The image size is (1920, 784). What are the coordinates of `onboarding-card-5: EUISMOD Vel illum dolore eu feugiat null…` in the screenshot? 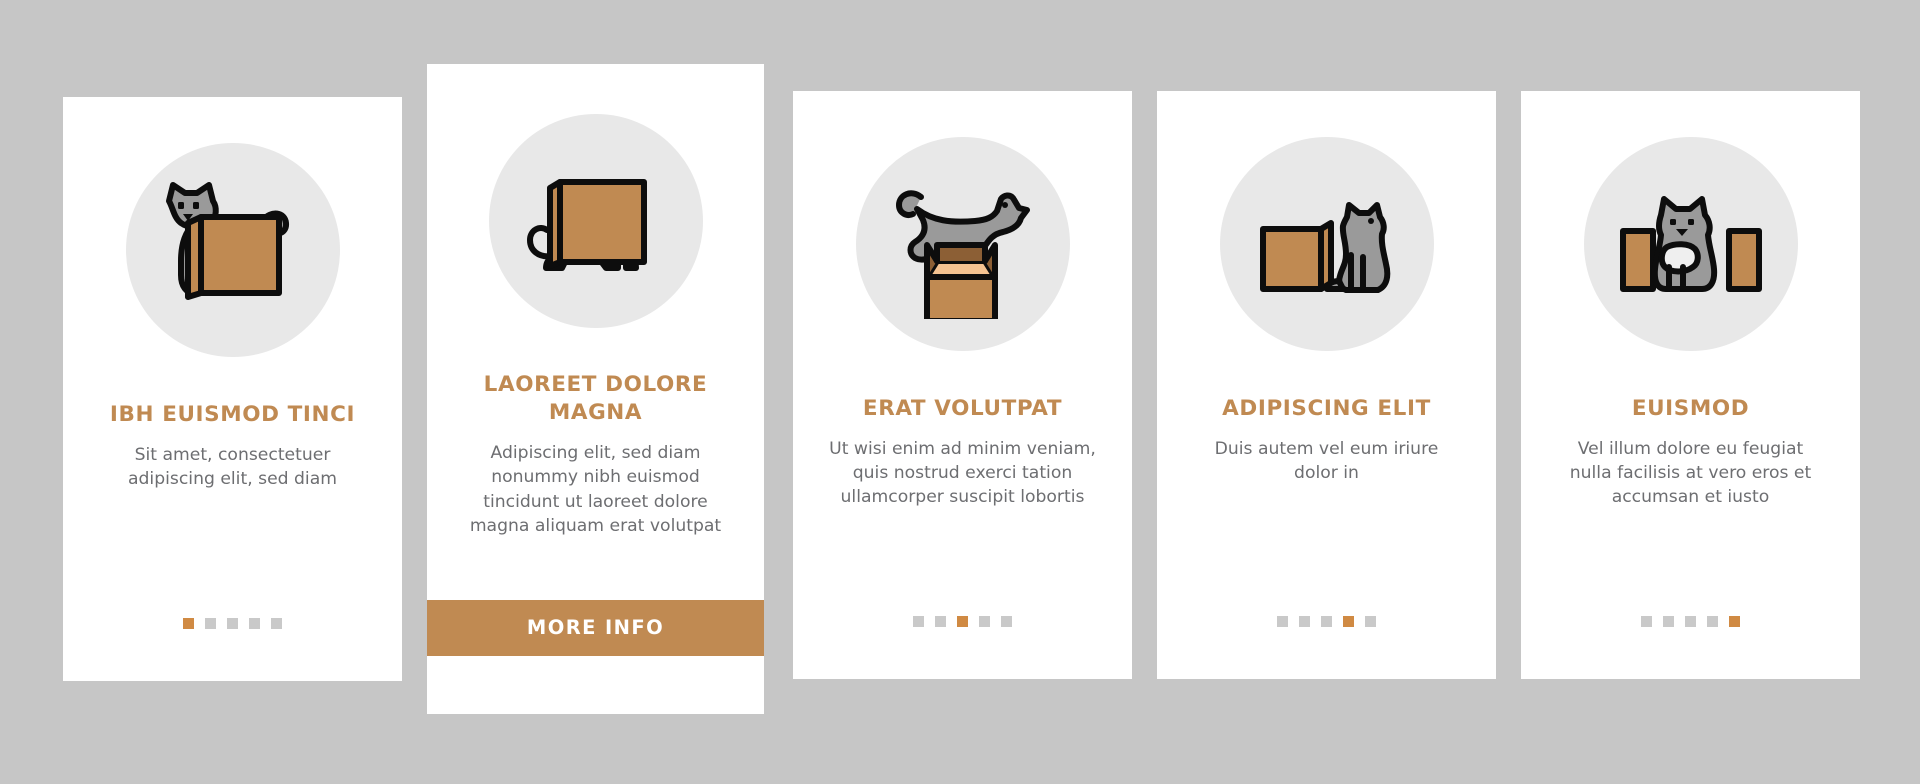 It's located at (1690, 385).